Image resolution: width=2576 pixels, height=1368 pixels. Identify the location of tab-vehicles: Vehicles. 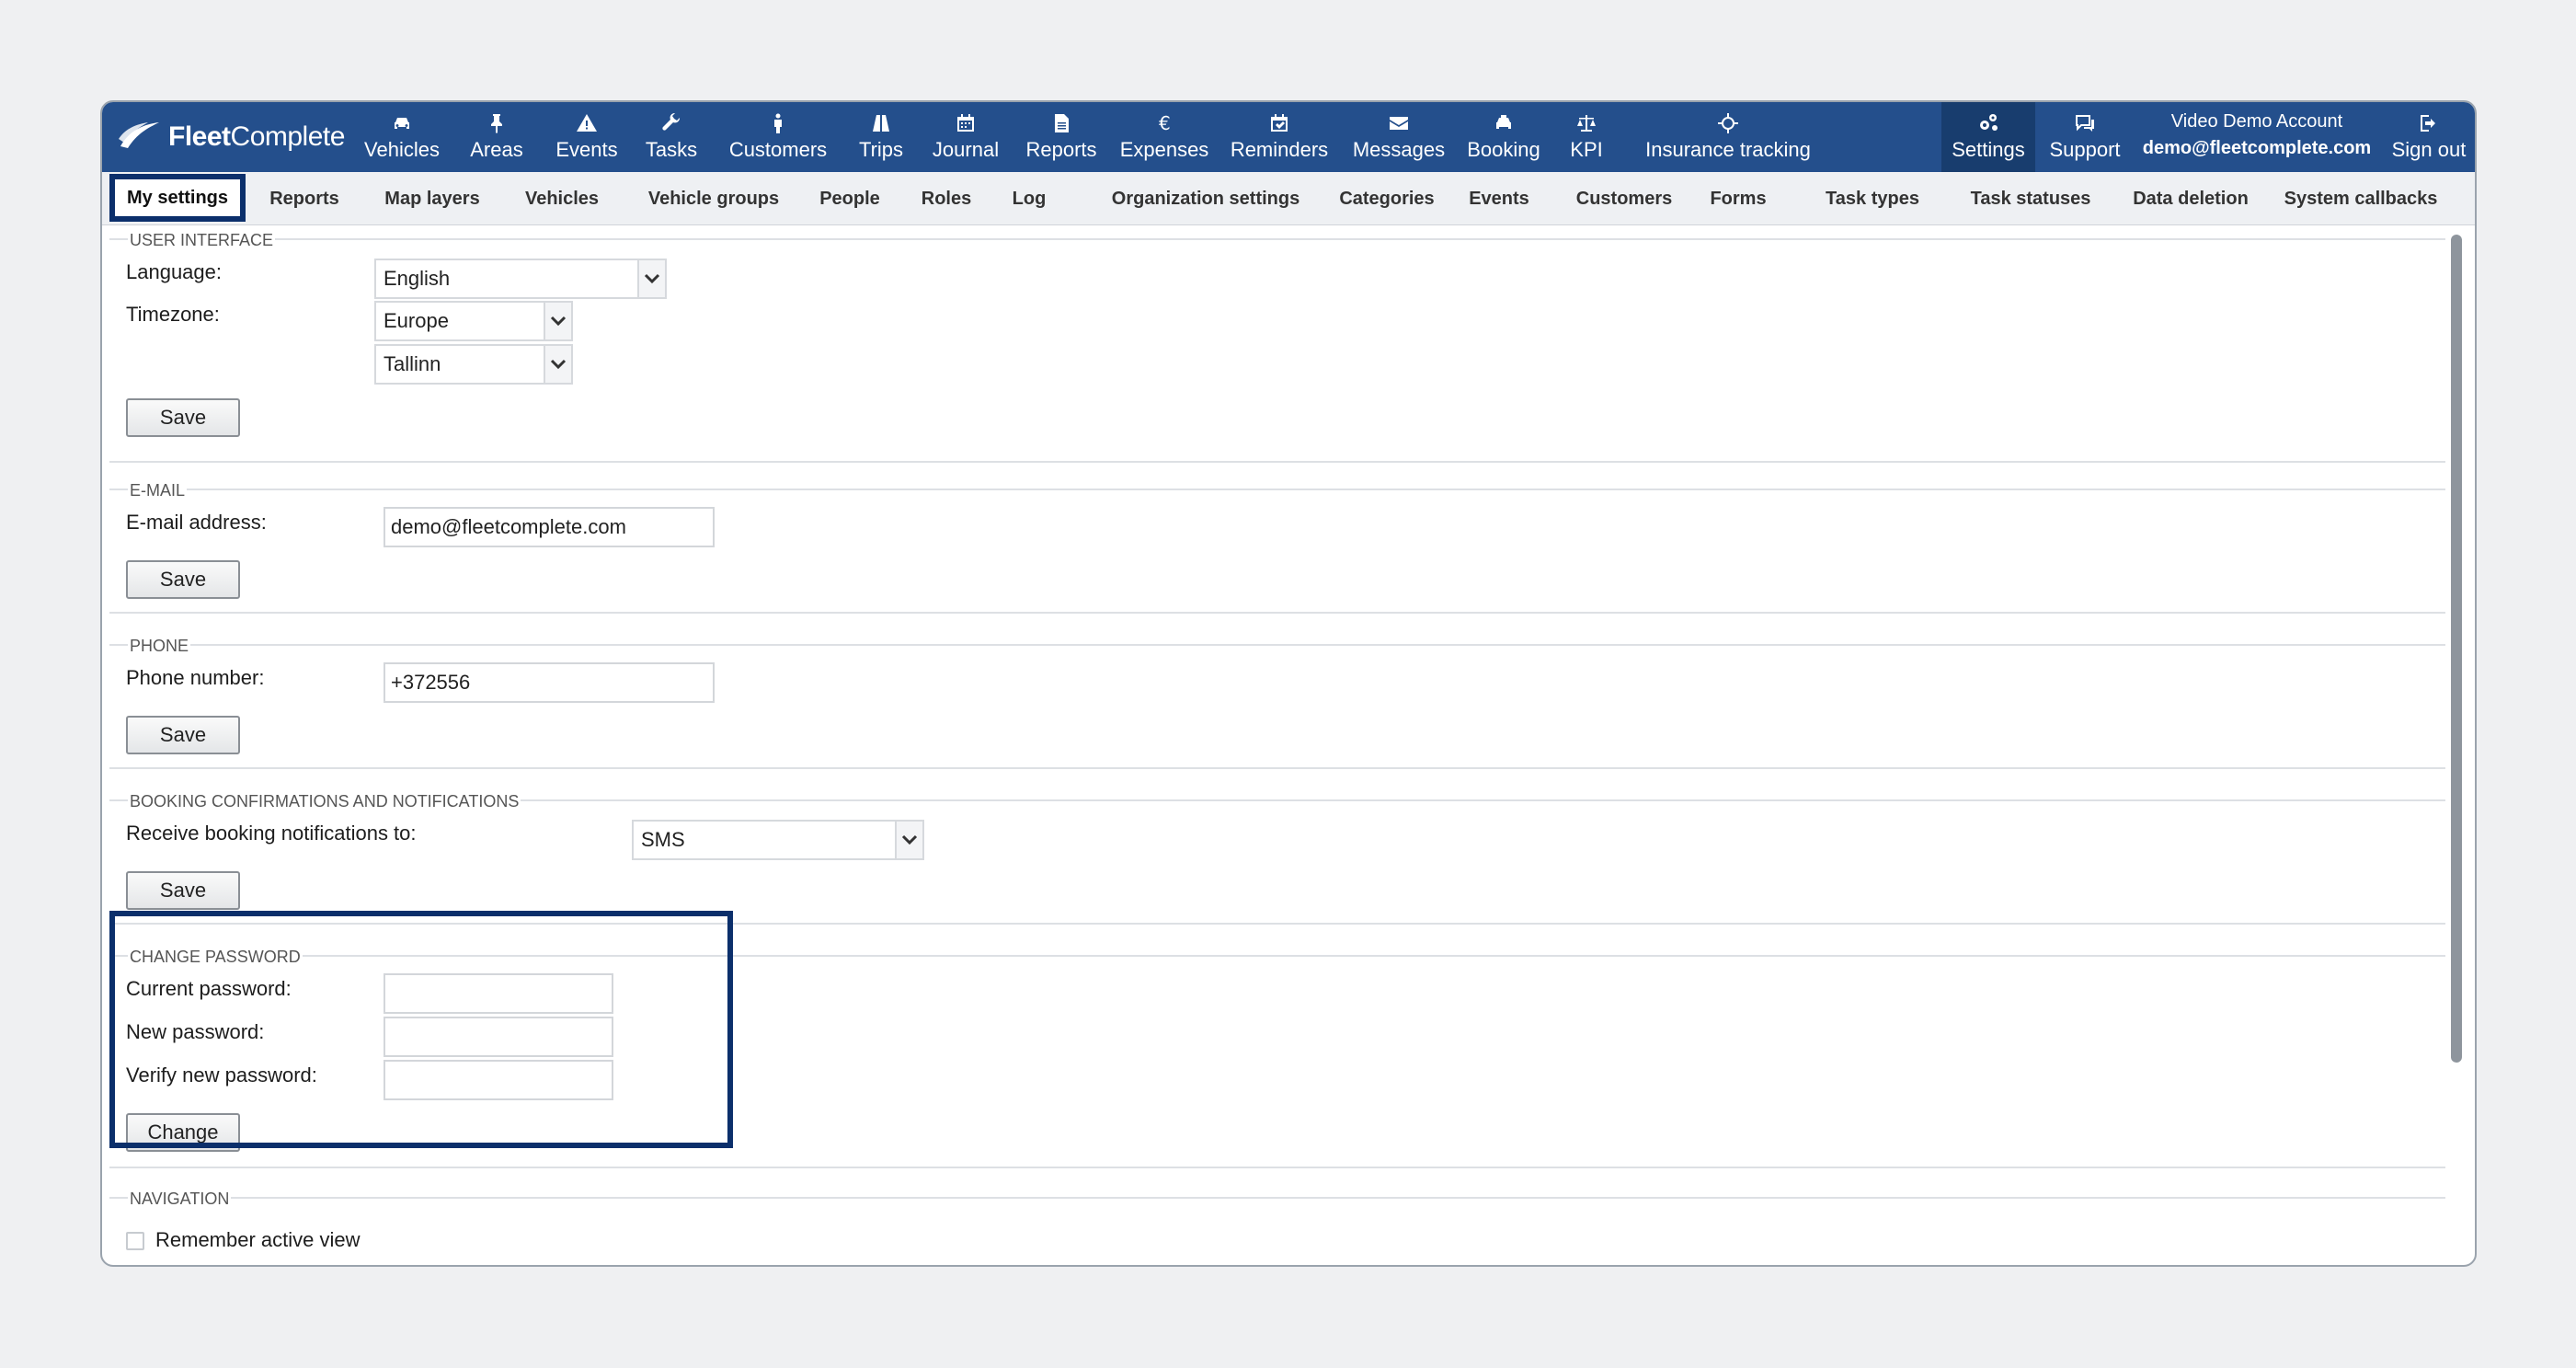
(562, 198).